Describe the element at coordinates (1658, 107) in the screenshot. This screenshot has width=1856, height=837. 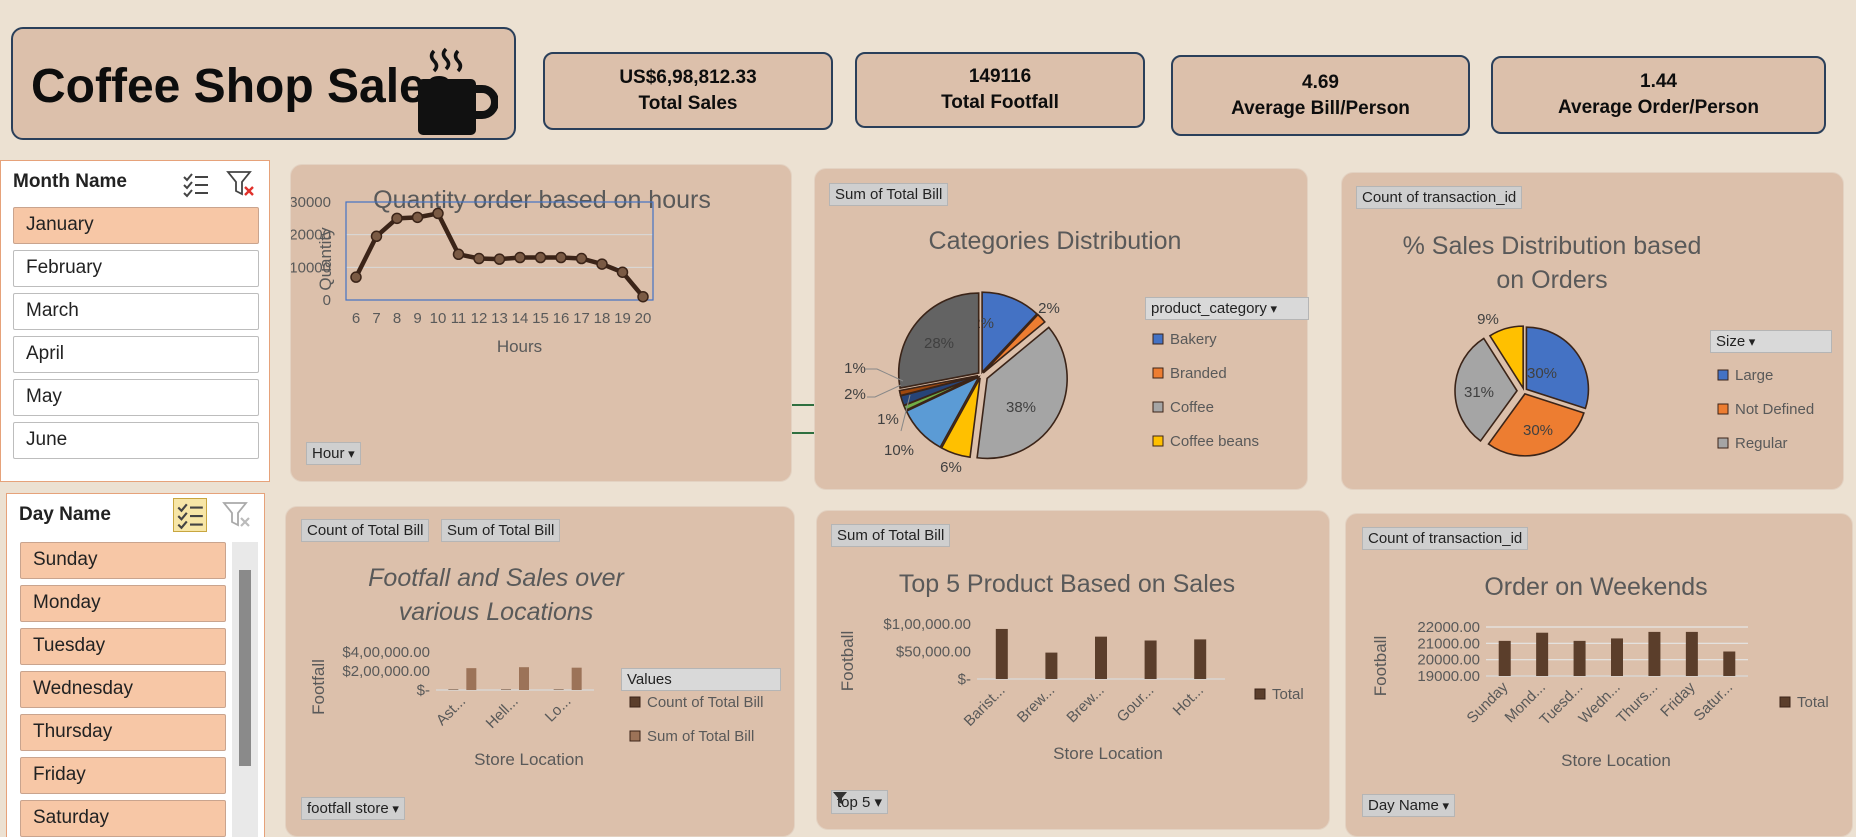
I see `kpi-label: Average Order/Person` at that location.